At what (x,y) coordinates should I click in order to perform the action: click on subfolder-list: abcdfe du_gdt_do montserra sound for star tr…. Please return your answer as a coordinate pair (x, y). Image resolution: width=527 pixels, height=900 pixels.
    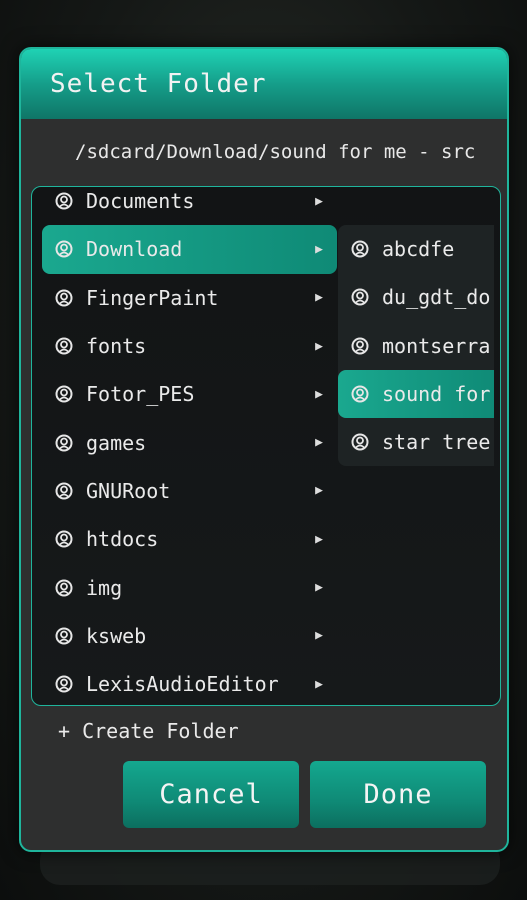
    Looking at the image, I should click on (416, 346).